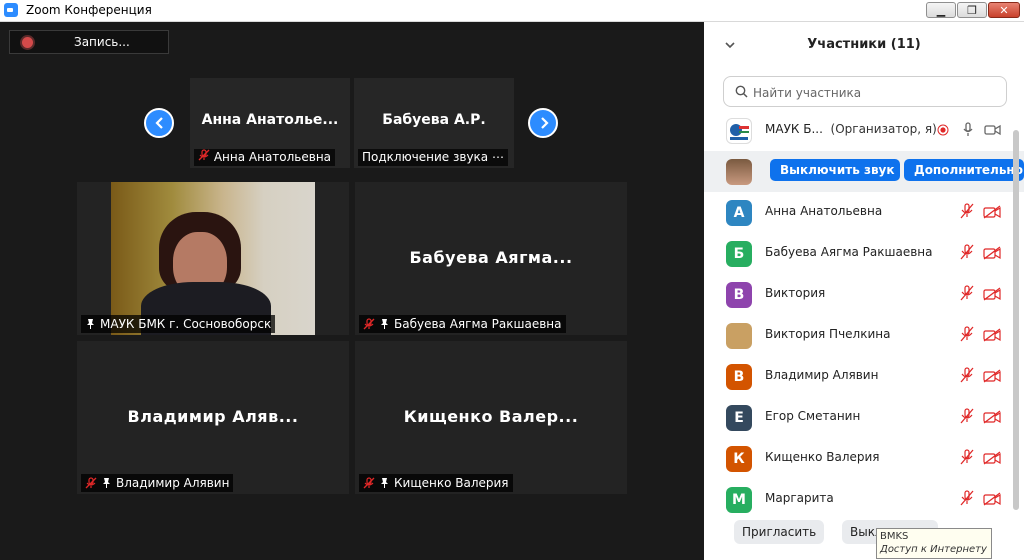 The image size is (1024, 560). Describe the element at coordinates (795, 293) in the screenshot. I see `participant-name: Виктория` at that location.